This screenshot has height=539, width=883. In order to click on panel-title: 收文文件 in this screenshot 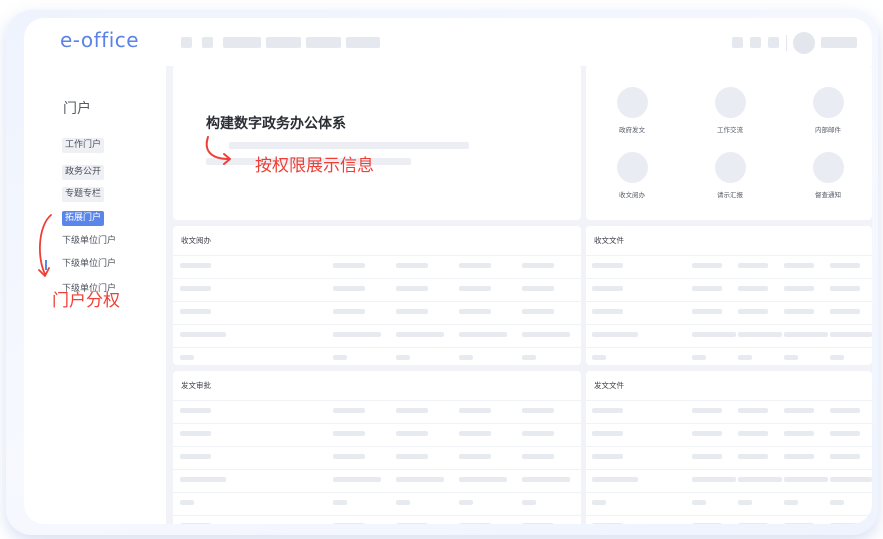, I will do `click(609, 240)`.